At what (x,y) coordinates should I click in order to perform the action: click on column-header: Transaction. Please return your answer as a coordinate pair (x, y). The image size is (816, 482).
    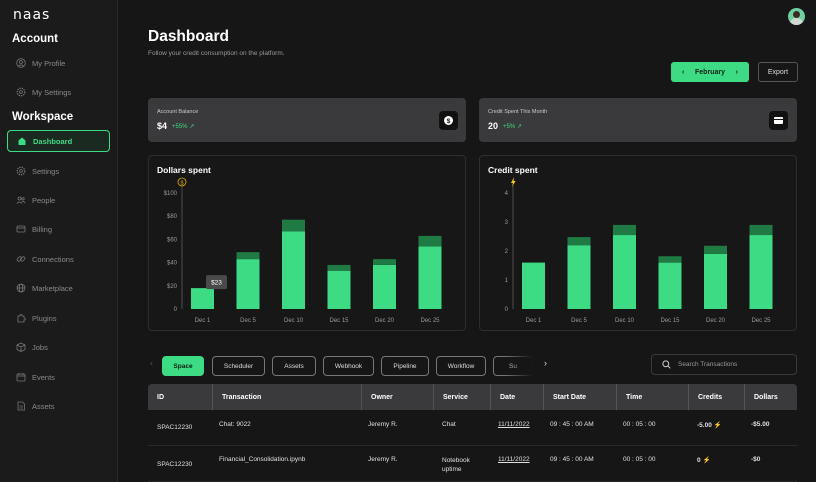
    Looking at the image, I should click on (286, 397).